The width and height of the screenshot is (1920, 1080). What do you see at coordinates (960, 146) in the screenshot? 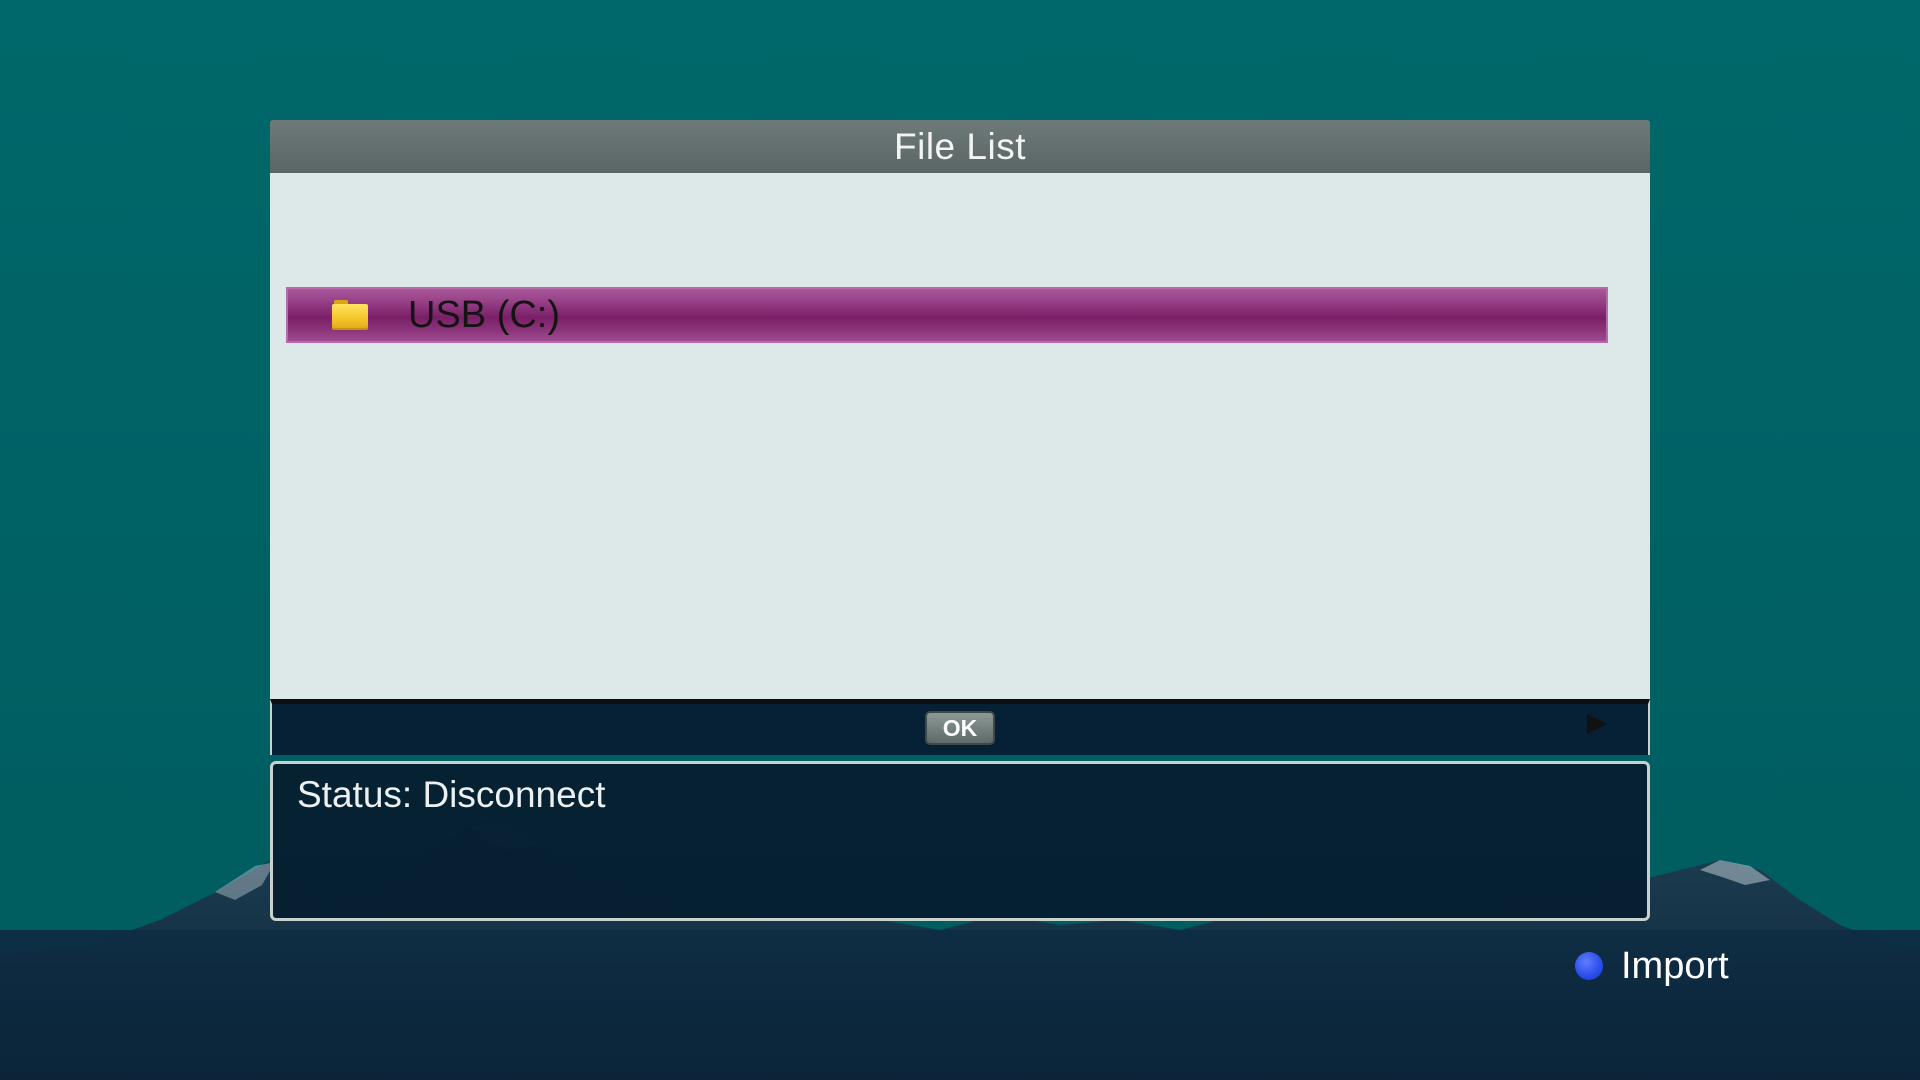
I see `dialog-title: File List` at bounding box center [960, 146].